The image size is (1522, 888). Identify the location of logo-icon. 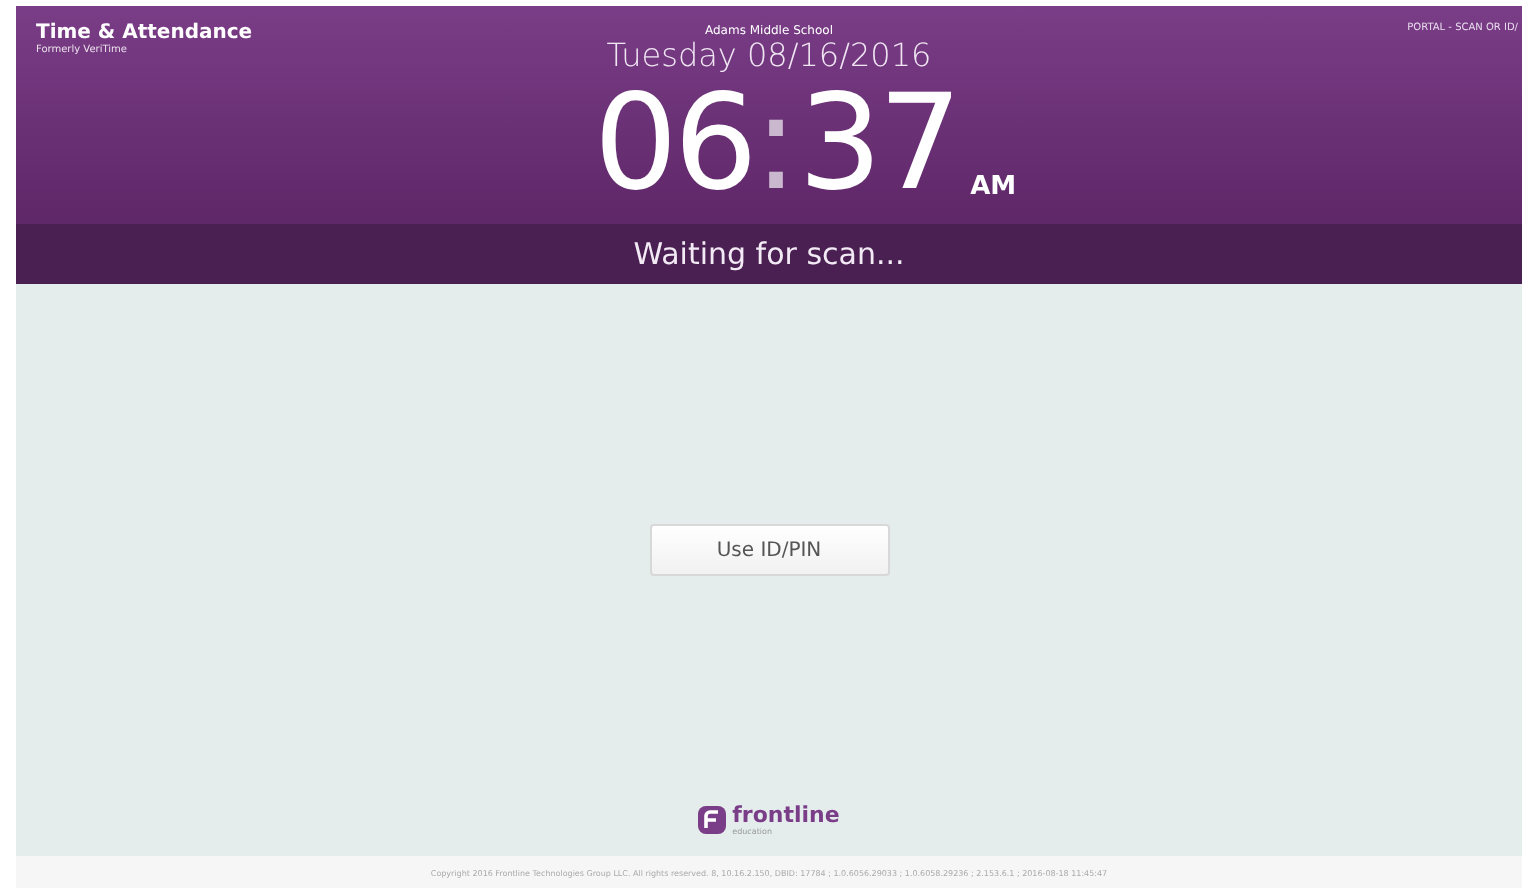
(712, 820).